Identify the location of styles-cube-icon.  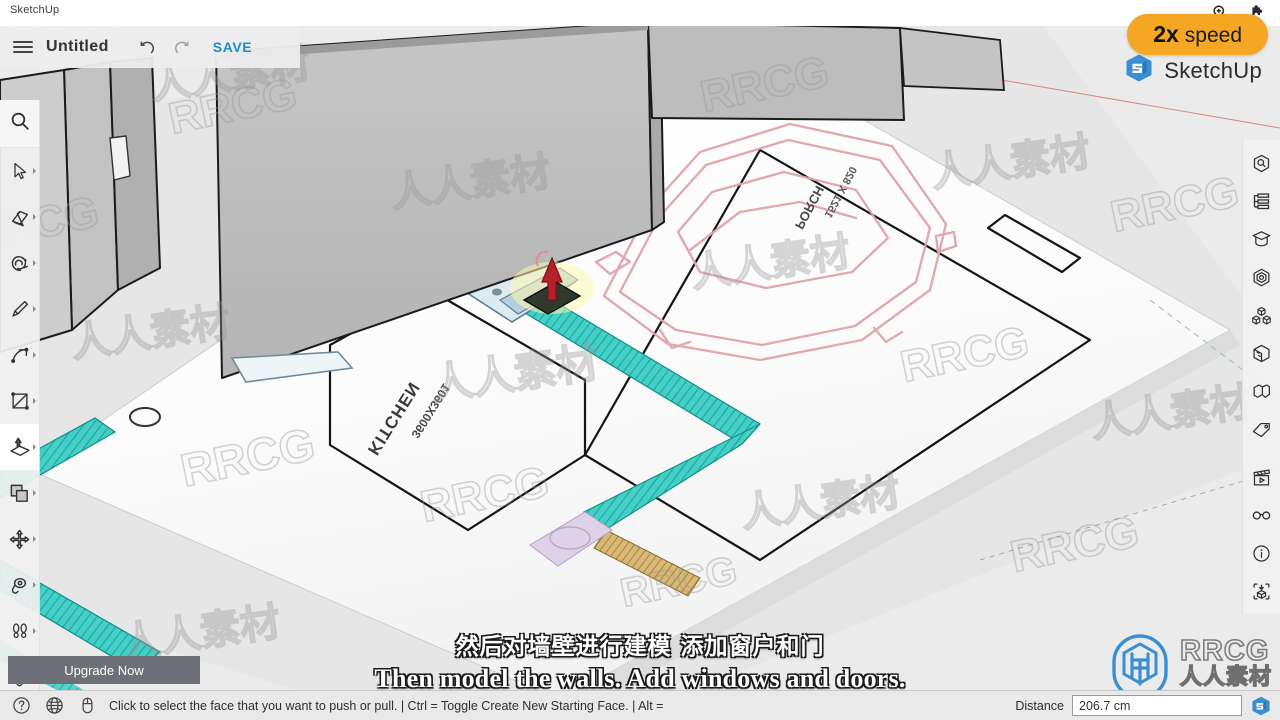
(1261, 353).